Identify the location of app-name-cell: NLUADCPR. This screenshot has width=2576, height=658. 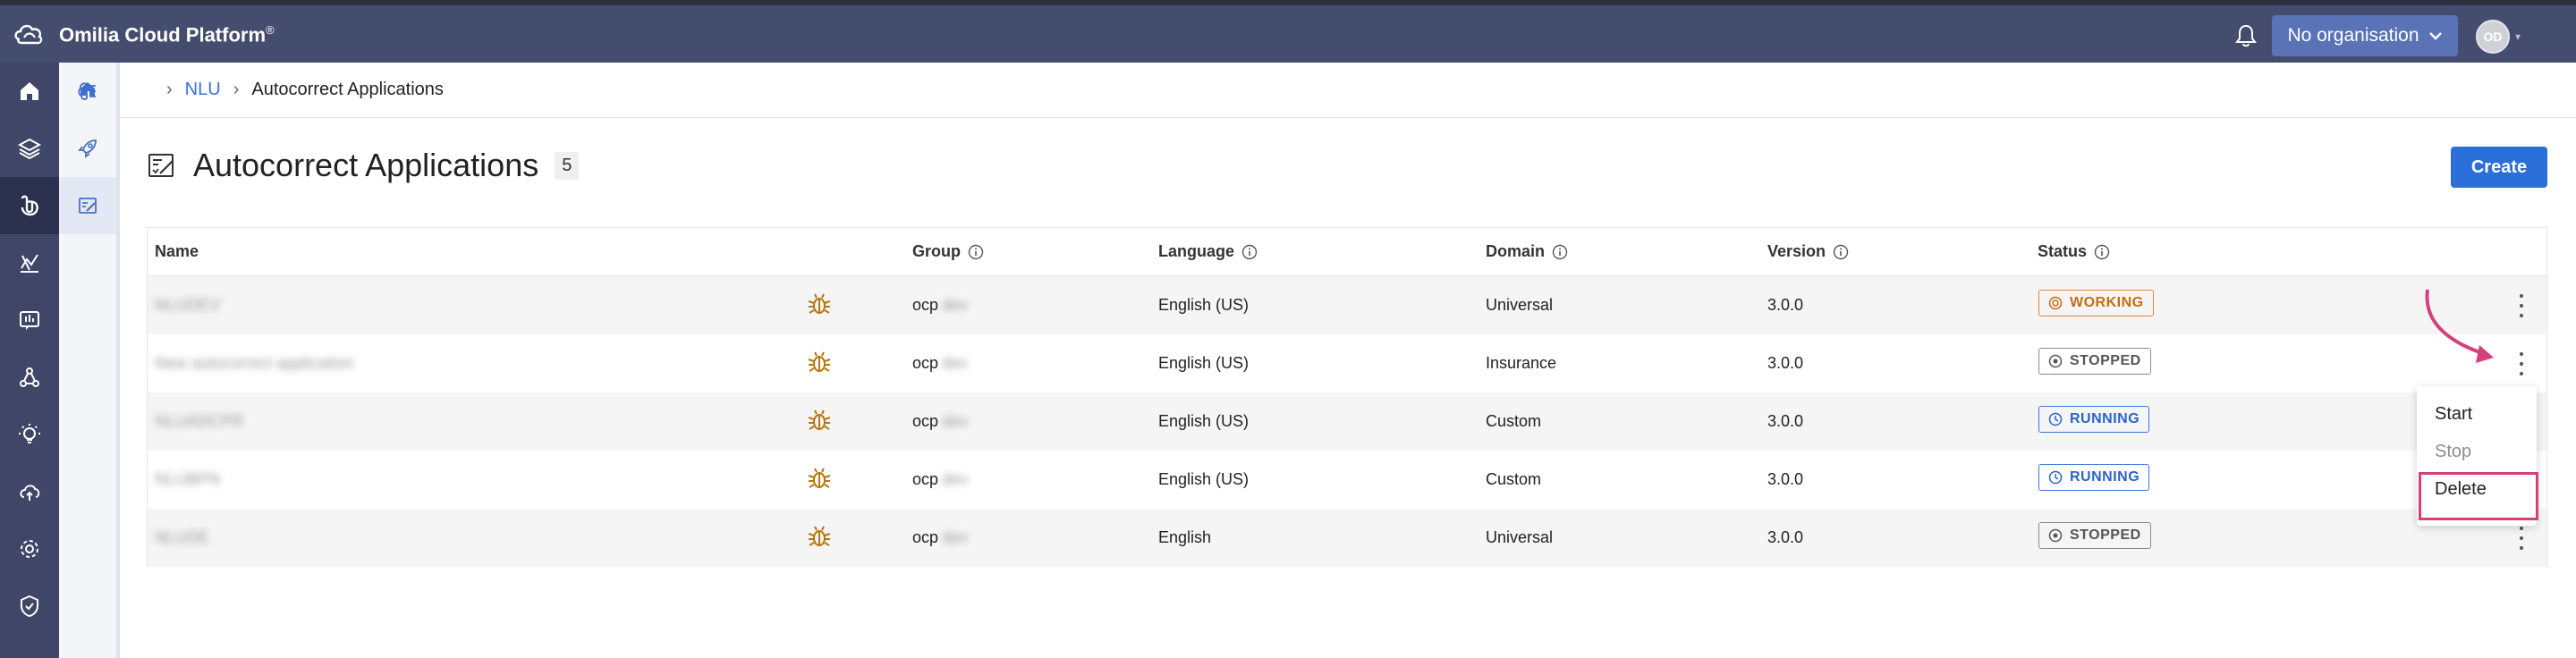
(199, 421).